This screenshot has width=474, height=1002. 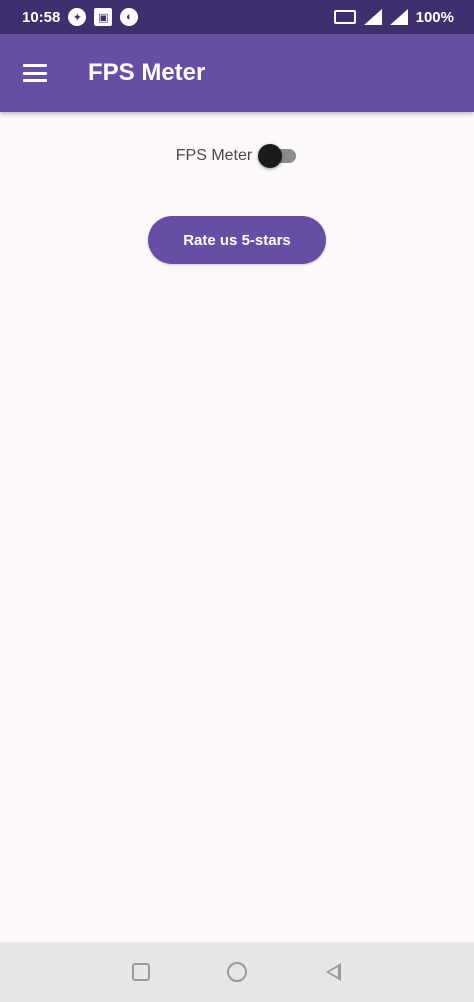 I want to click on recents-icon, so click(x=141, y=972).